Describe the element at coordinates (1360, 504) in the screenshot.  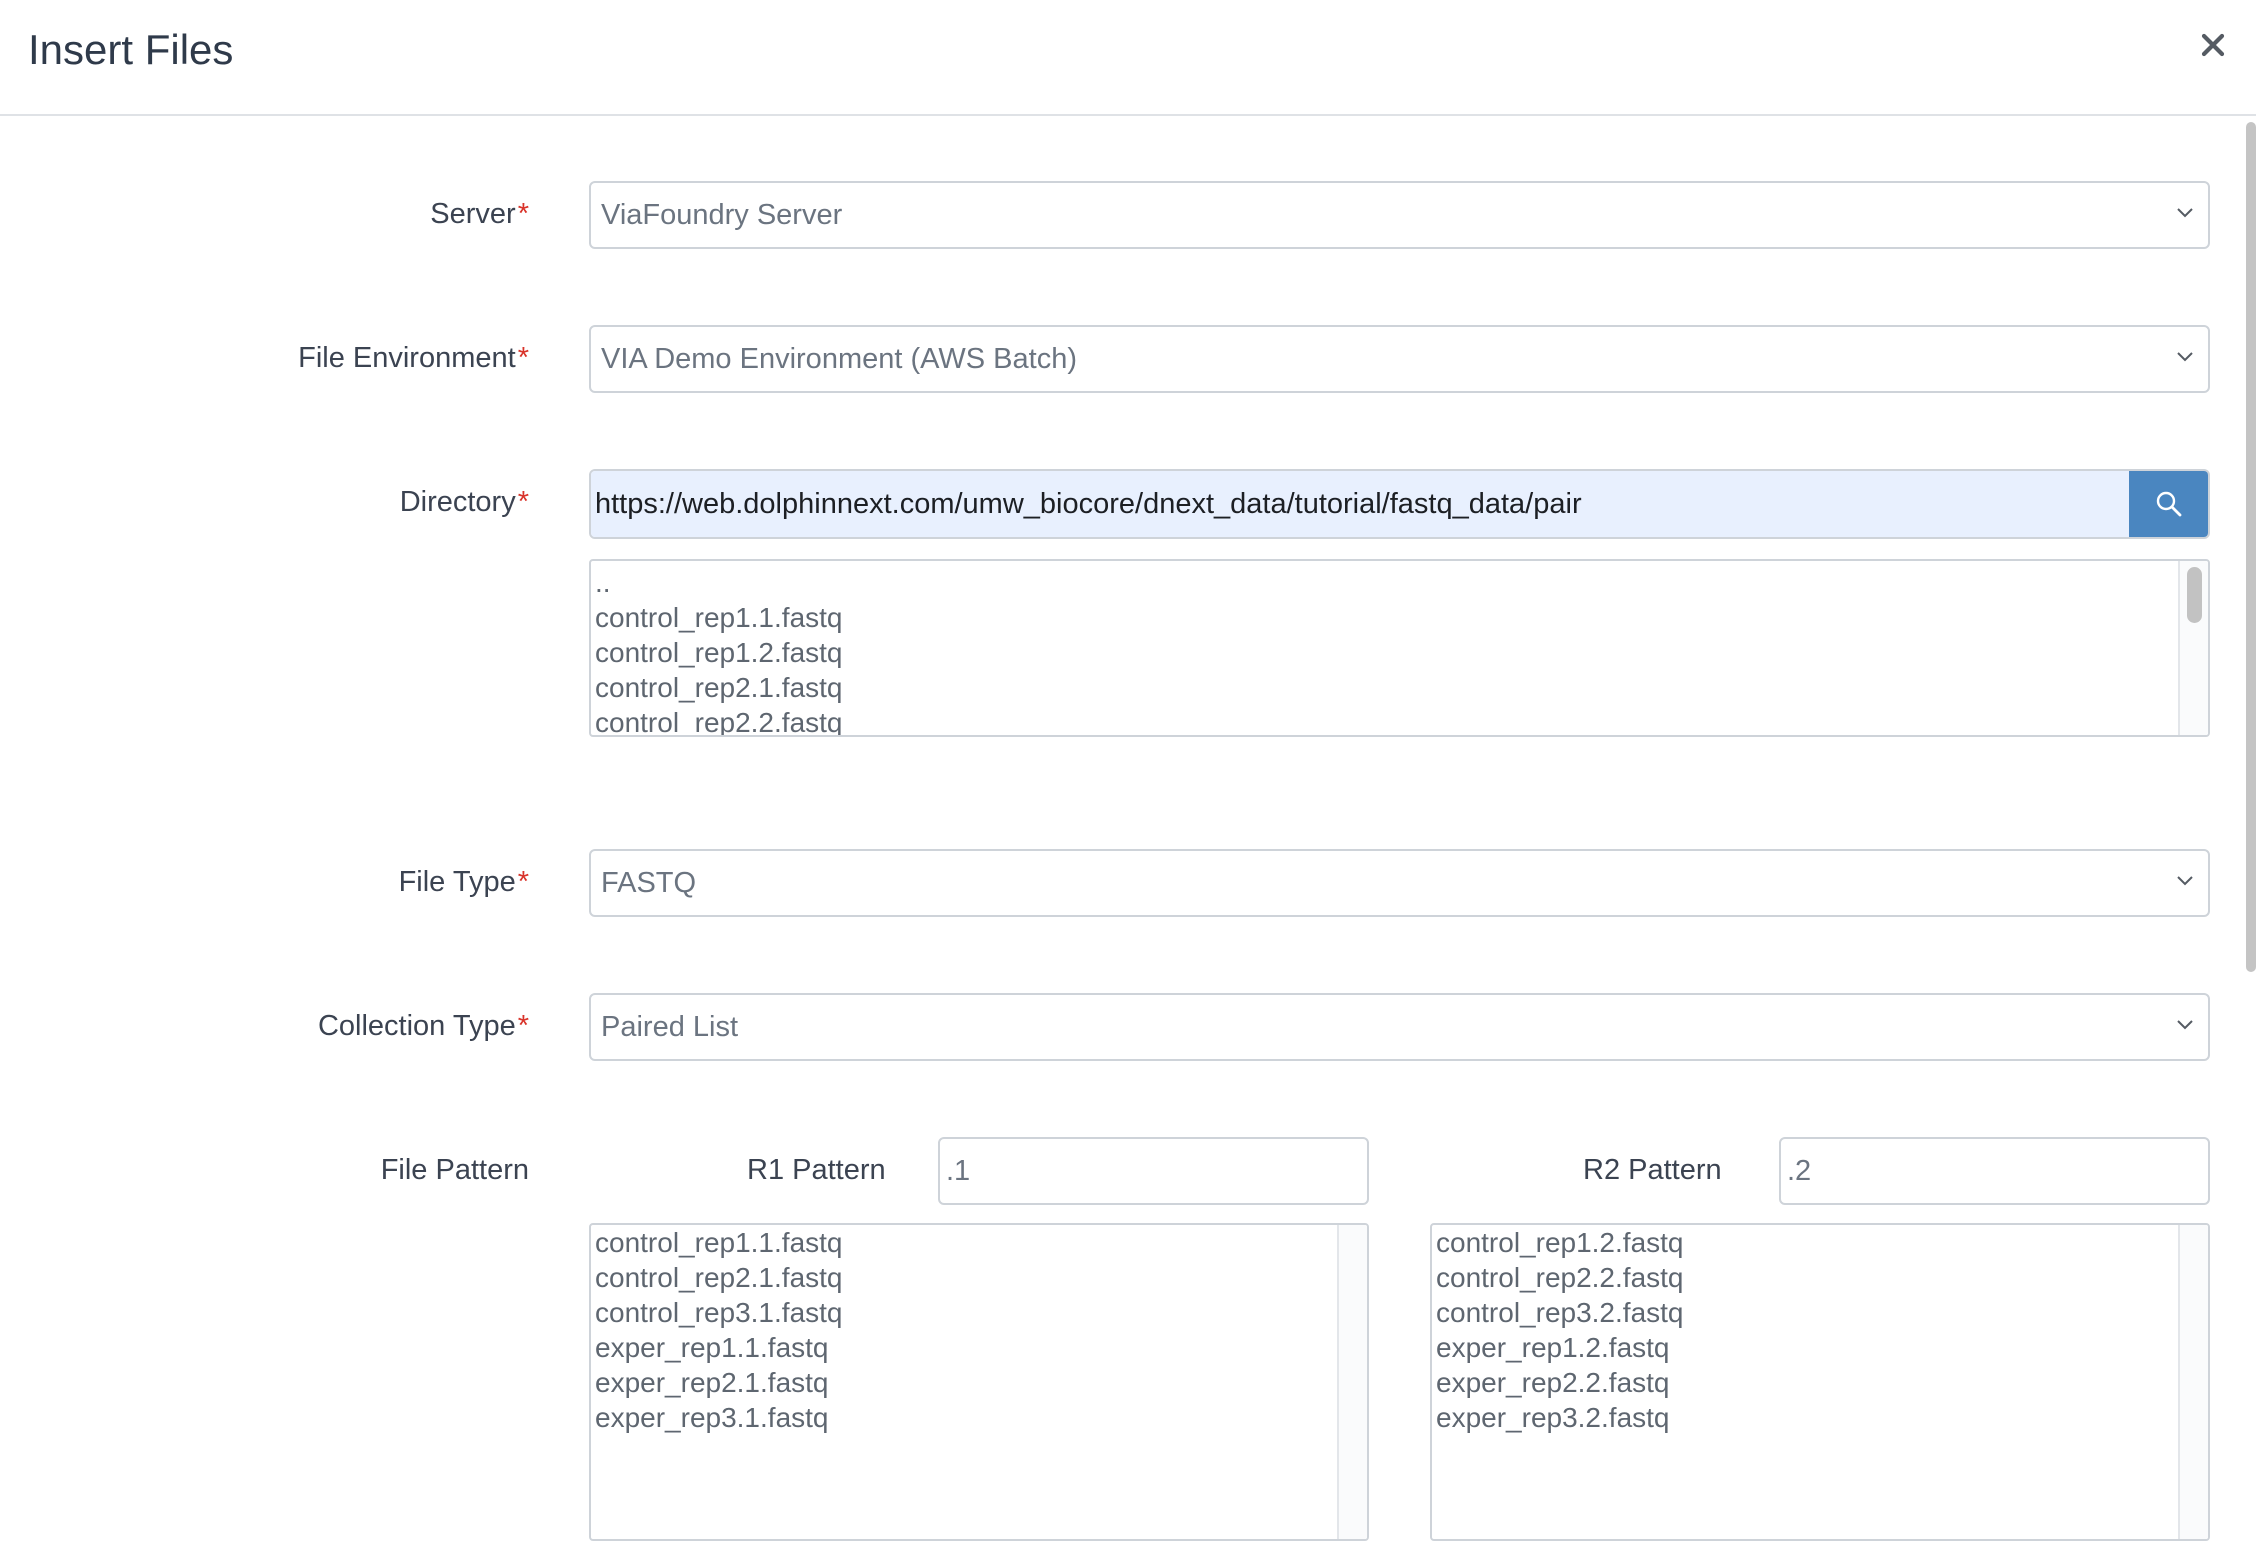
I see `directory-input` at that location.